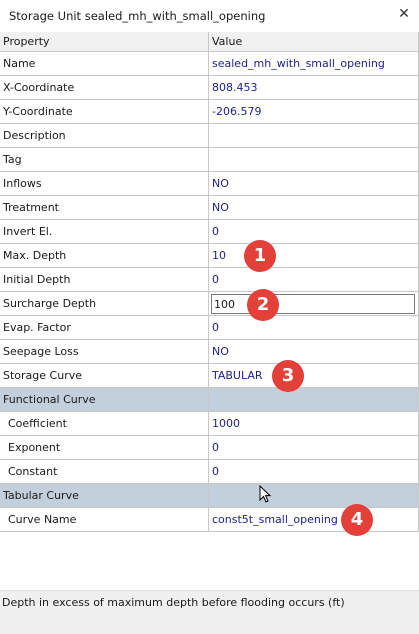  What do you see at coordinates (104, 207) in the screenshot?
I see `property-label: Treatment` at bounding box center [104, 207].